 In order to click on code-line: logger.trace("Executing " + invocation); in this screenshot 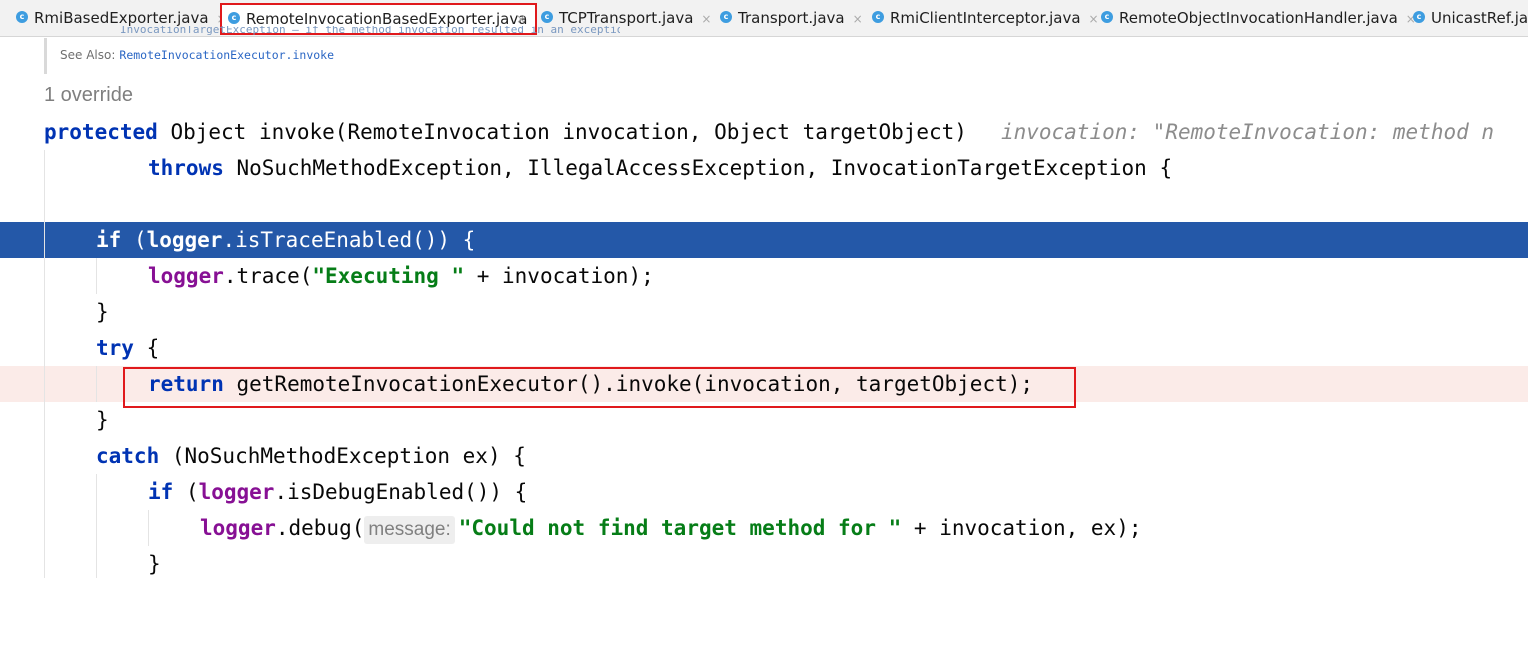, I will do `click(764, 276)`.